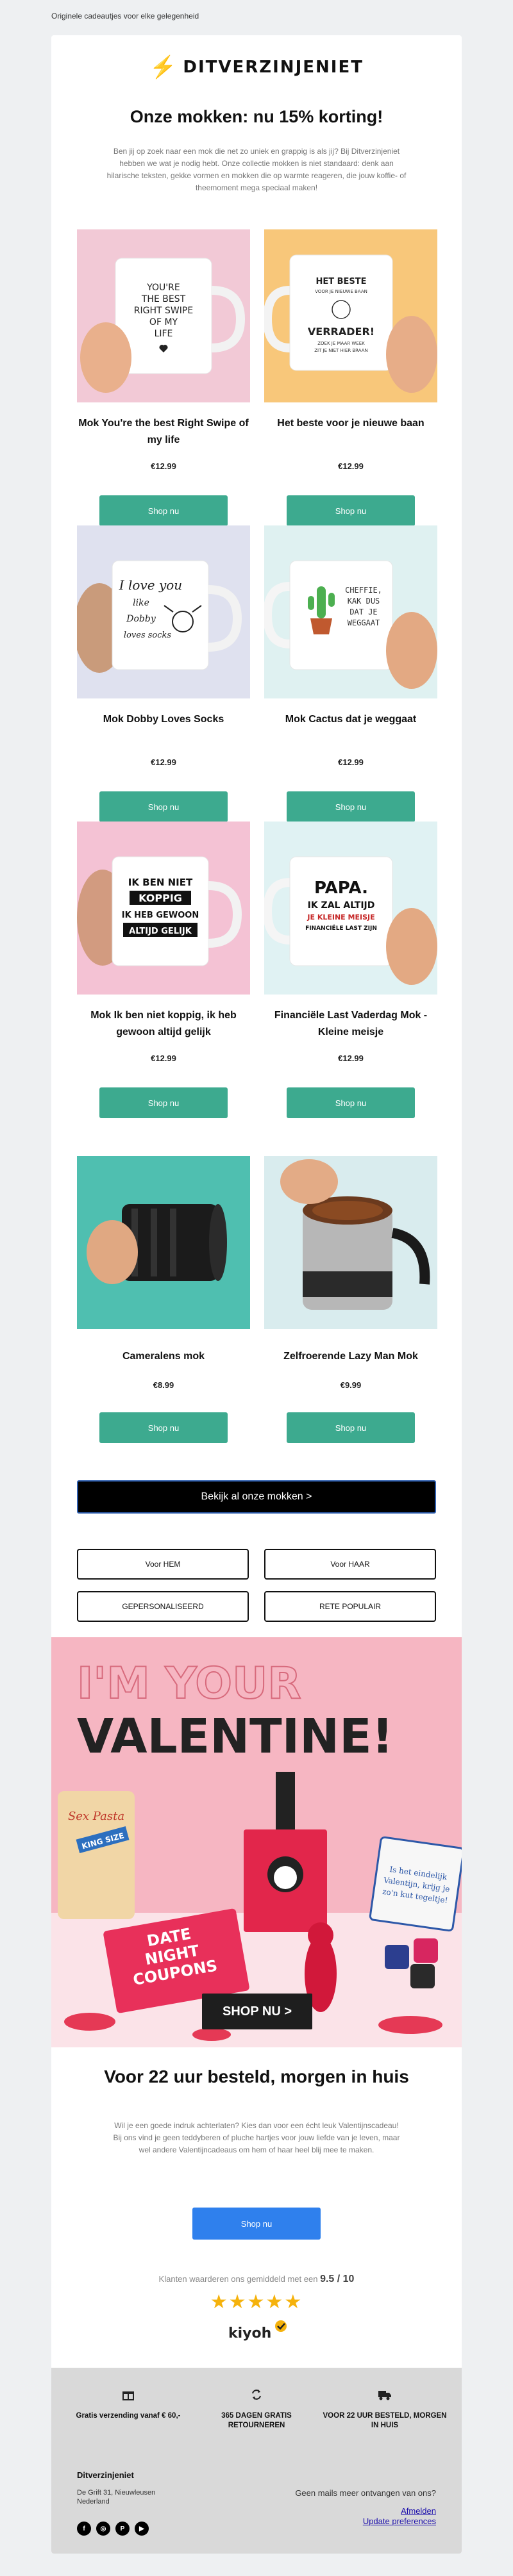  Describe the element at coordinates (163, 719) in the screenshot. I see `product-name: Mok Dobby Loves Socks` at that location.